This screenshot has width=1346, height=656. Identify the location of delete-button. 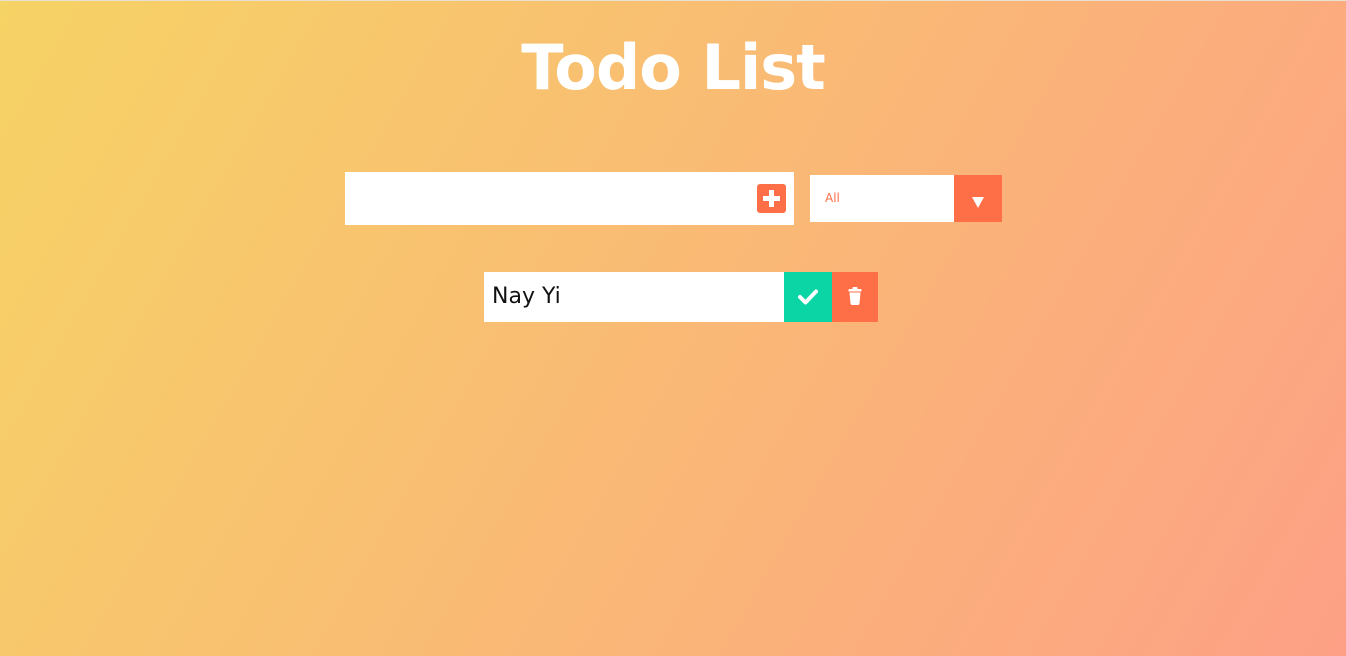
(855, 297).